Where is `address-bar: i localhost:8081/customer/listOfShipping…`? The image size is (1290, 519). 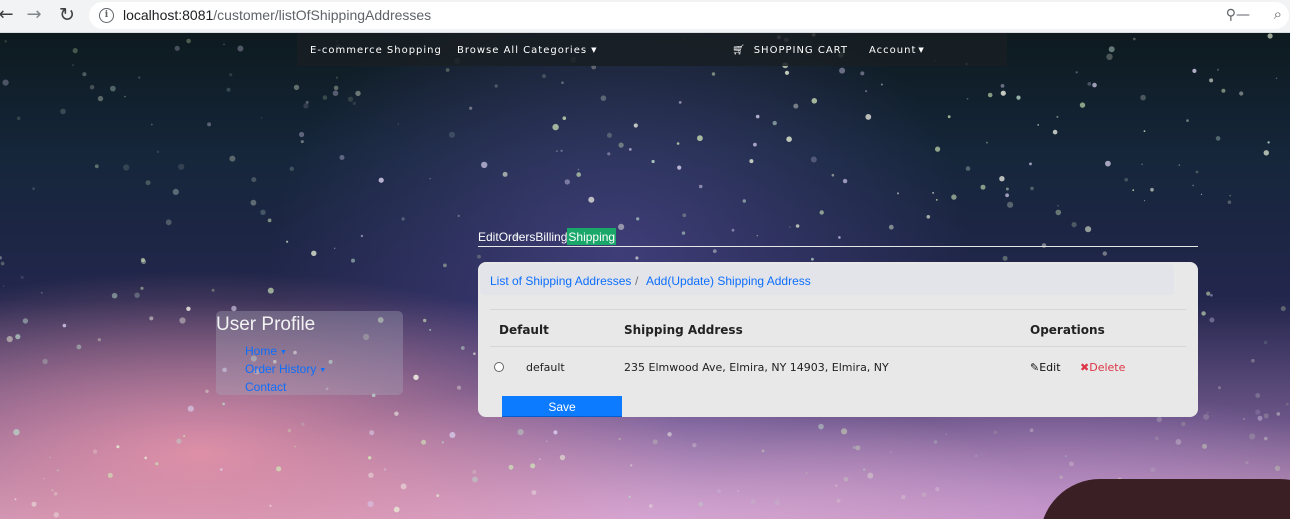 address-bar: i localhost:8081/customer/listOfShipping… is located at coordinates (689, 15).